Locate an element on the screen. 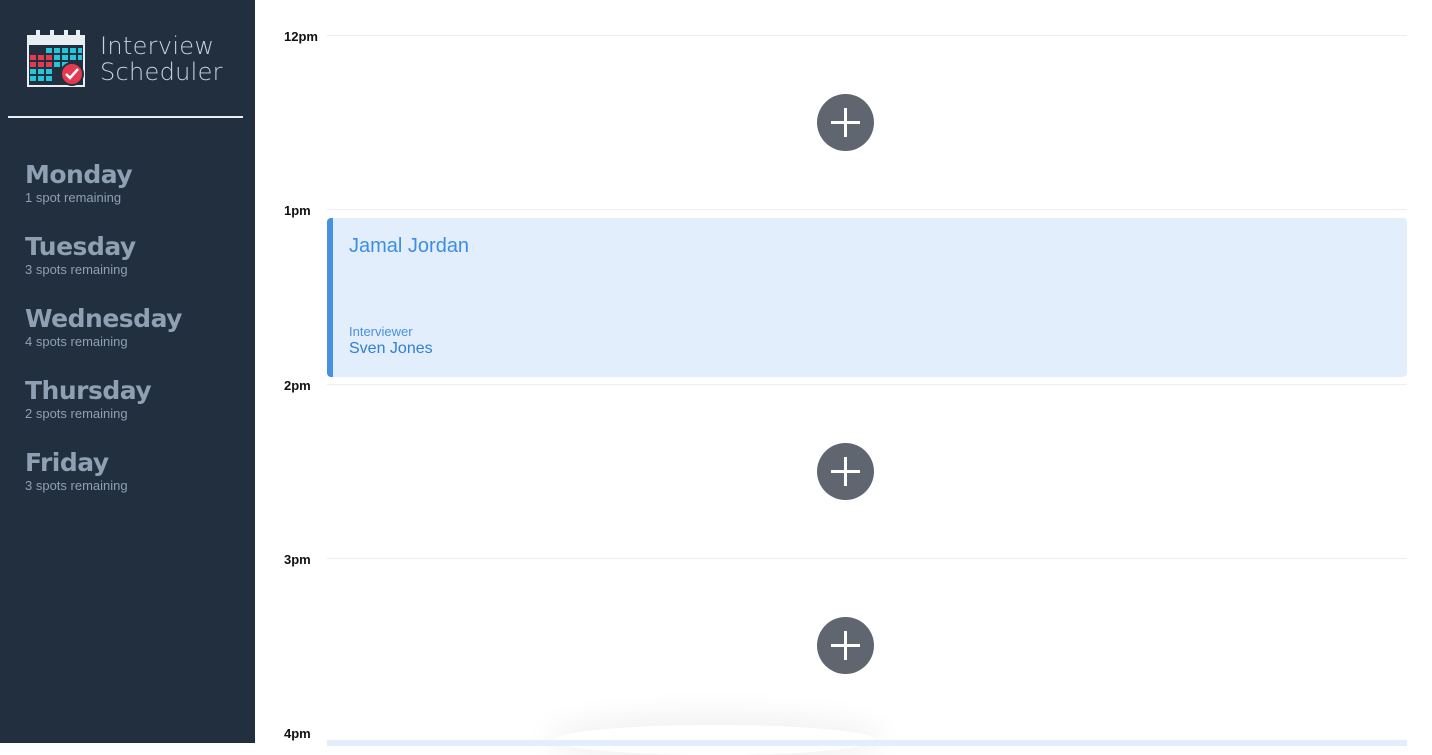 This screenshot has width=1432, height=755. student-name: Jamal Jordan is located at coordinates (409, 246).